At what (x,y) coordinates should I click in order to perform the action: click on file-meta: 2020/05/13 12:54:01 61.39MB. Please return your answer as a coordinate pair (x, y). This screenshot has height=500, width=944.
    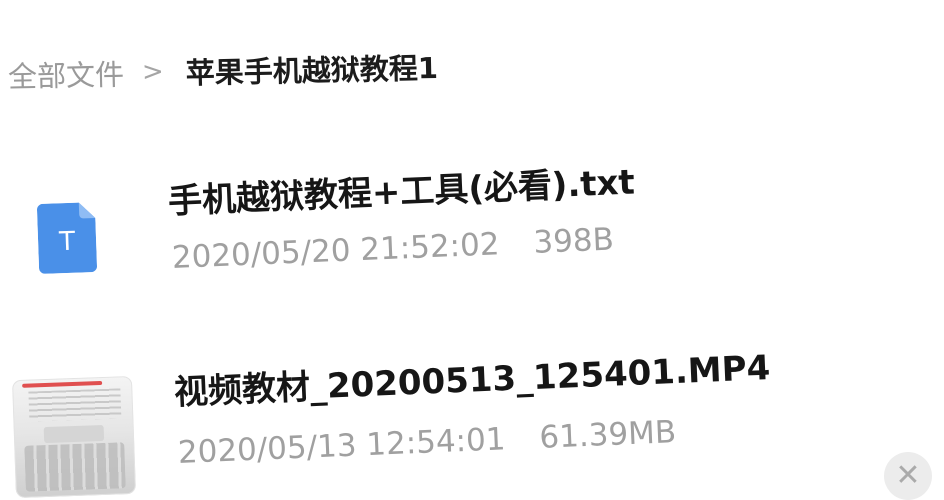
    Looking at the image, I should click on (427, 442).